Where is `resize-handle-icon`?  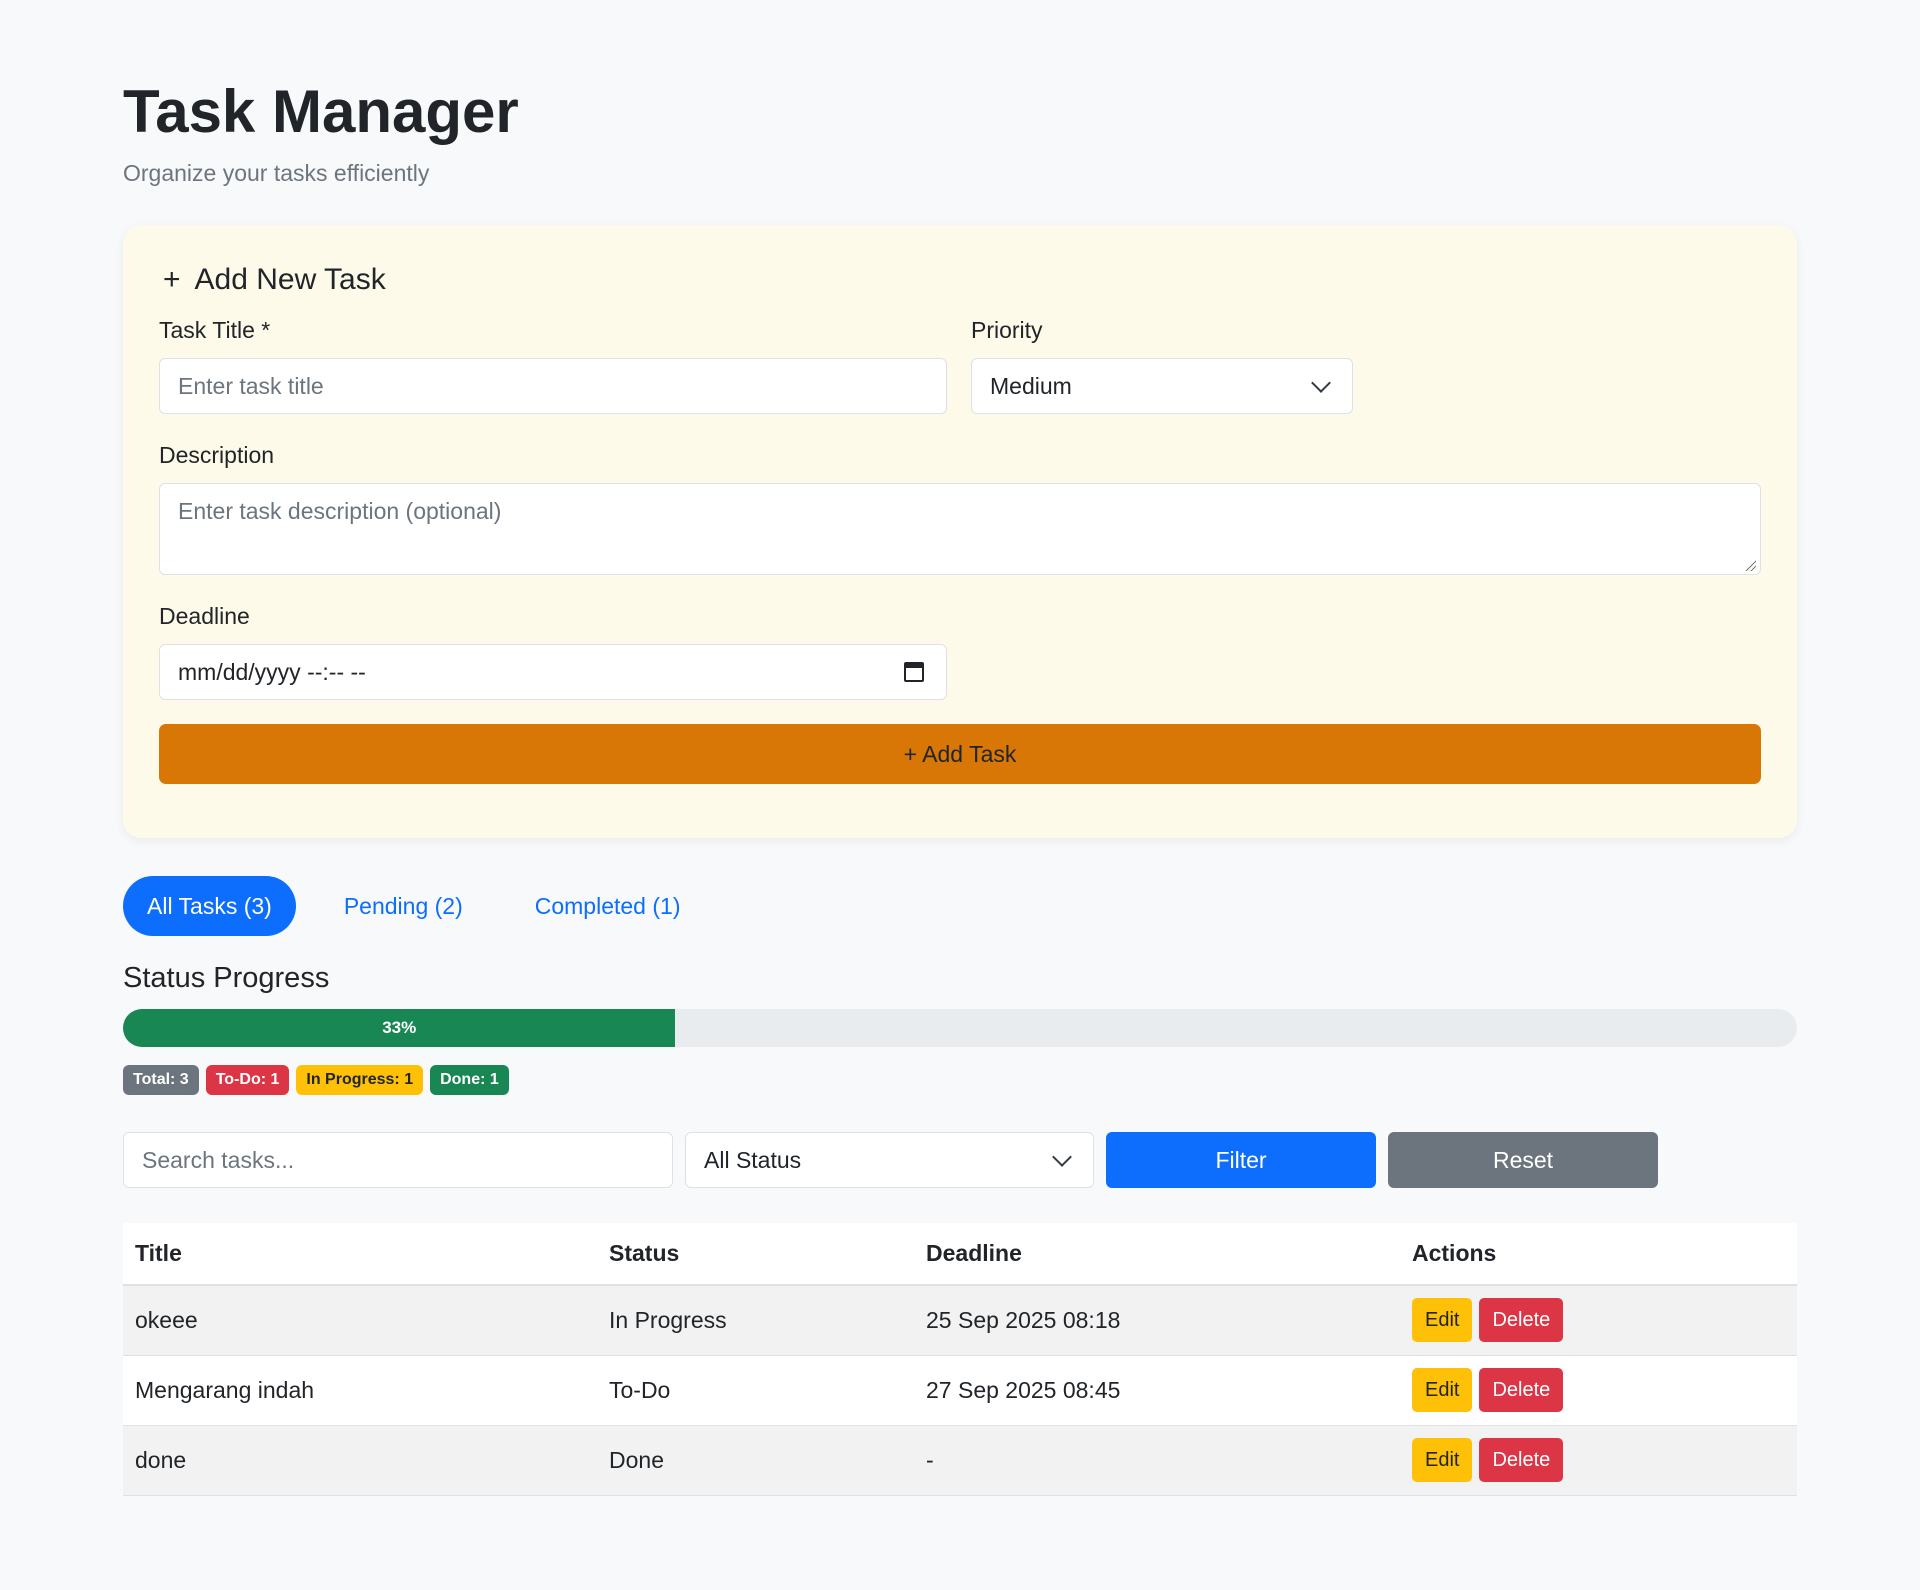
resize-handle-icon is located at coordinates (1750, 565).